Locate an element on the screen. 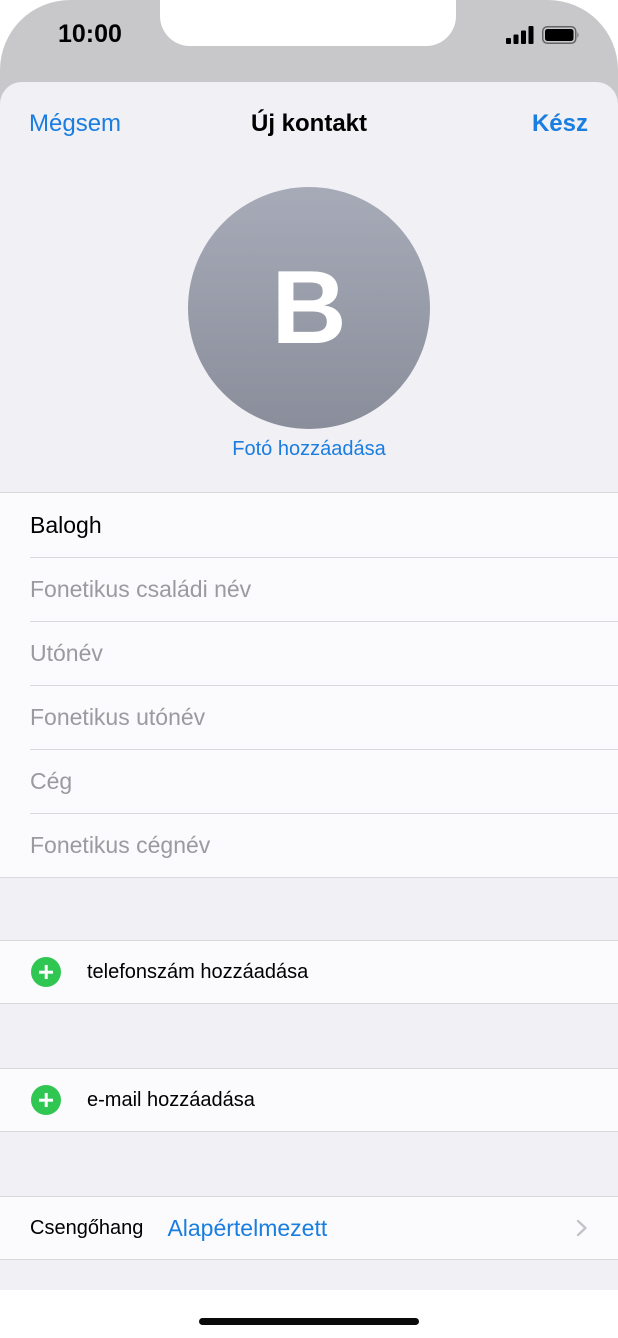 This screenshot has width=618, height=1338. add-photo-link: Fotó hozzáadása is located at coordinates (309, 449).